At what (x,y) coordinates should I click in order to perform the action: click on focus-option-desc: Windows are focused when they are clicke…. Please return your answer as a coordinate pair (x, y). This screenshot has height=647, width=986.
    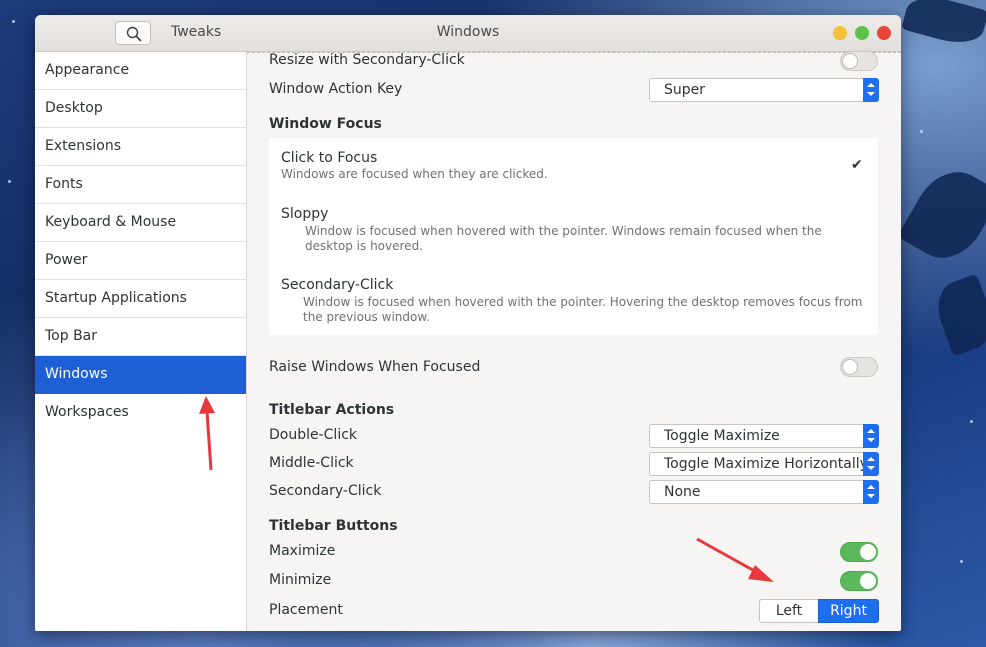
    Looking at the image, I should click on (414, 174).